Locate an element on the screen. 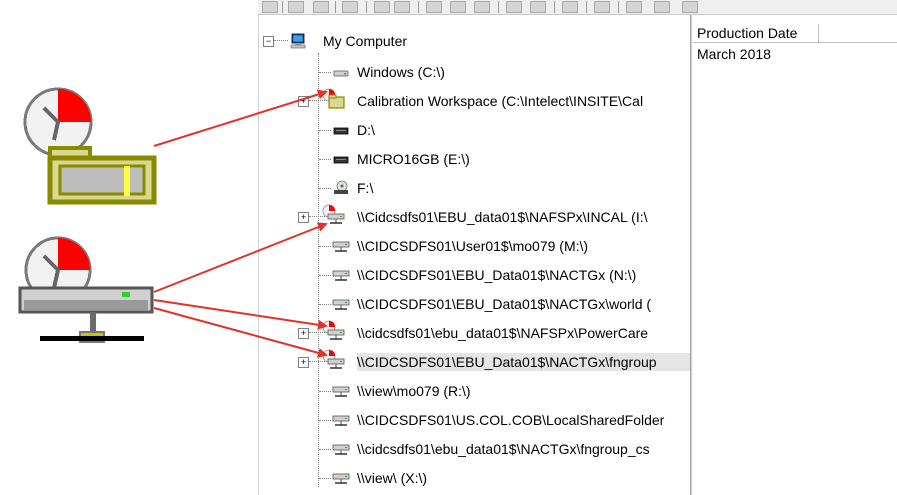 This screenshot has height=495, width=897. offline-folder-icon-enlarged is located at coordinates (90, 146).